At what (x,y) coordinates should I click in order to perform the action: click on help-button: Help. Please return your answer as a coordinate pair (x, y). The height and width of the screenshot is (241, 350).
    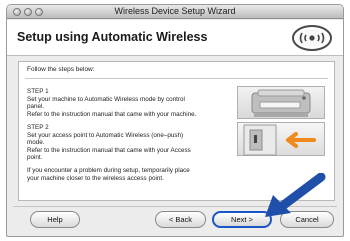
    Looking at the image, I should click on (55, 219).